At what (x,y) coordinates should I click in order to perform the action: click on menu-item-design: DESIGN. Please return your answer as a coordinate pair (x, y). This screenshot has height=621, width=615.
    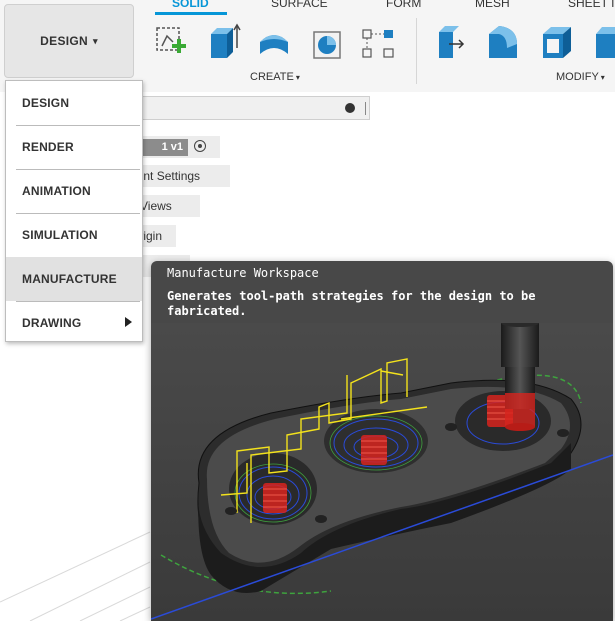
    Looking at the image, I should click on (74, 103).